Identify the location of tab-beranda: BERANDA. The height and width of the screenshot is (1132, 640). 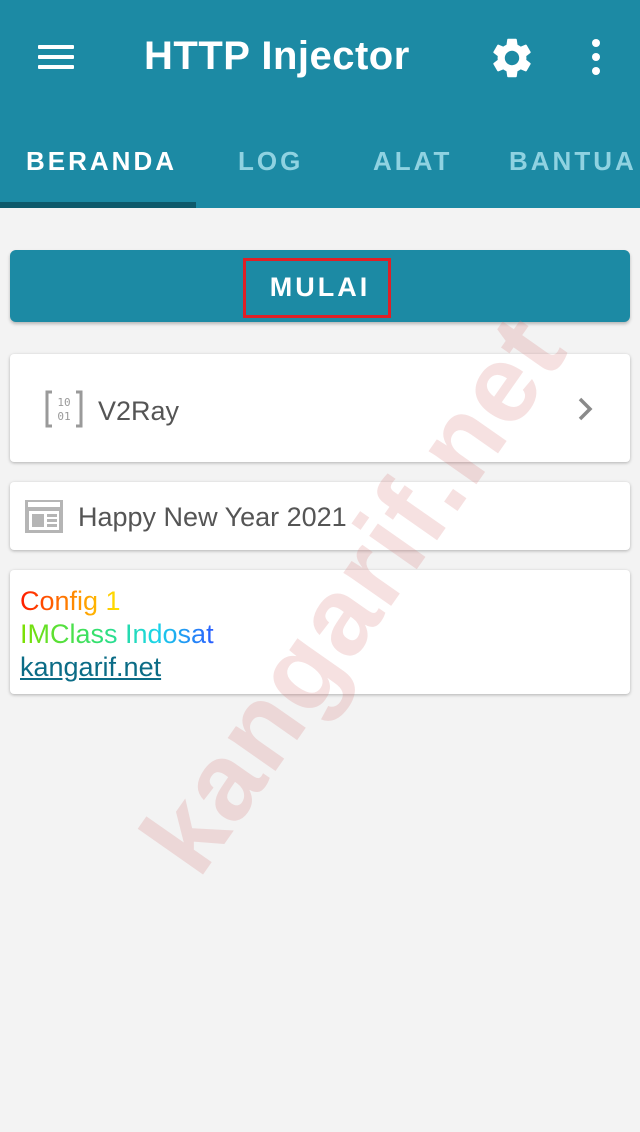
(101, 161).